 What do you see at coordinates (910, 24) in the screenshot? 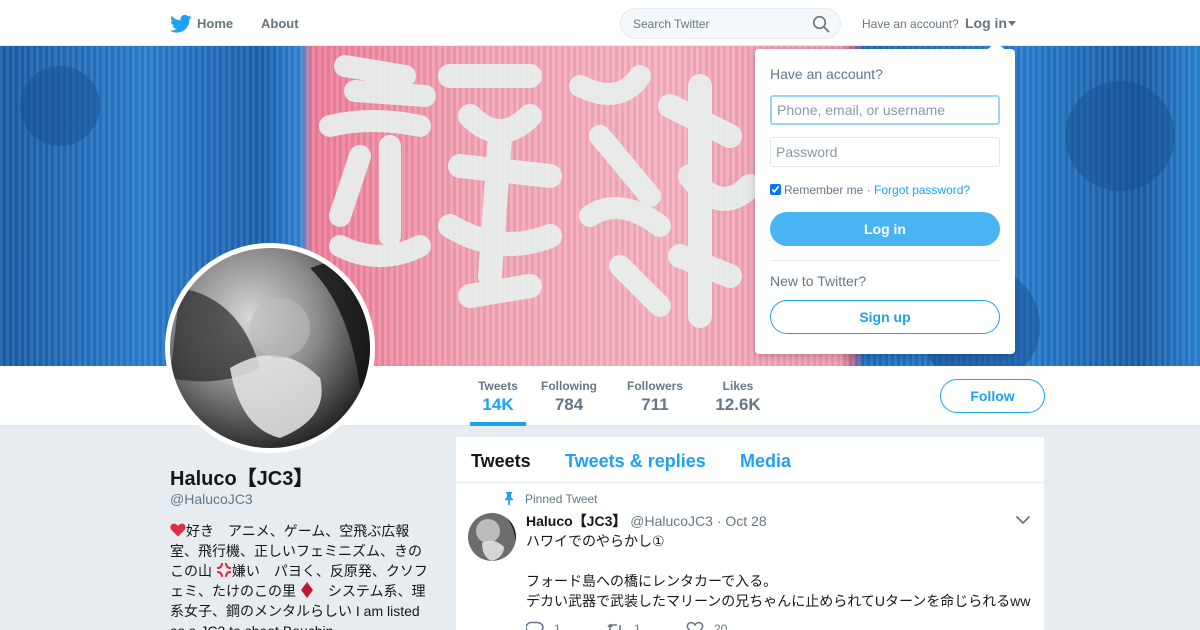
I see `have-account-text: Have an account?` at bounding box center [910, 24].